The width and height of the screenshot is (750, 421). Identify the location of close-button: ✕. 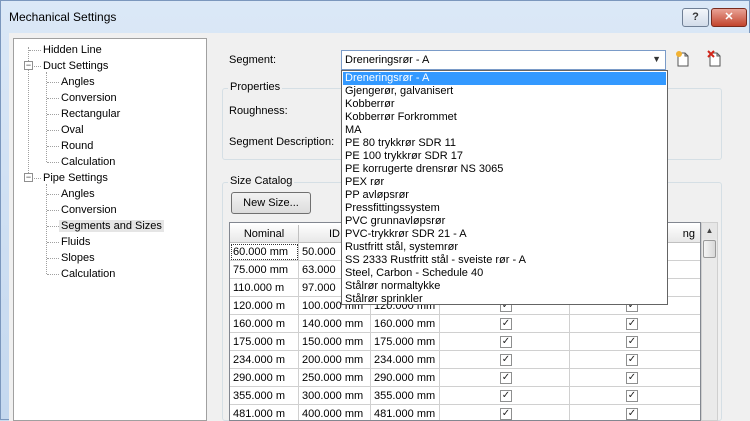
(729, 17).